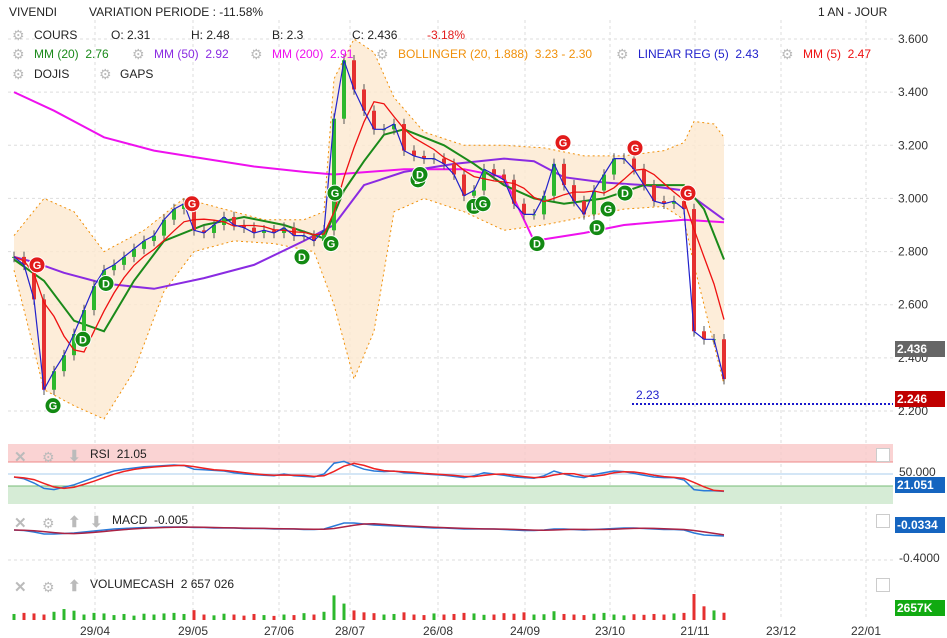  I want to click on macd-close-icon: ✕, so click(20, 523).